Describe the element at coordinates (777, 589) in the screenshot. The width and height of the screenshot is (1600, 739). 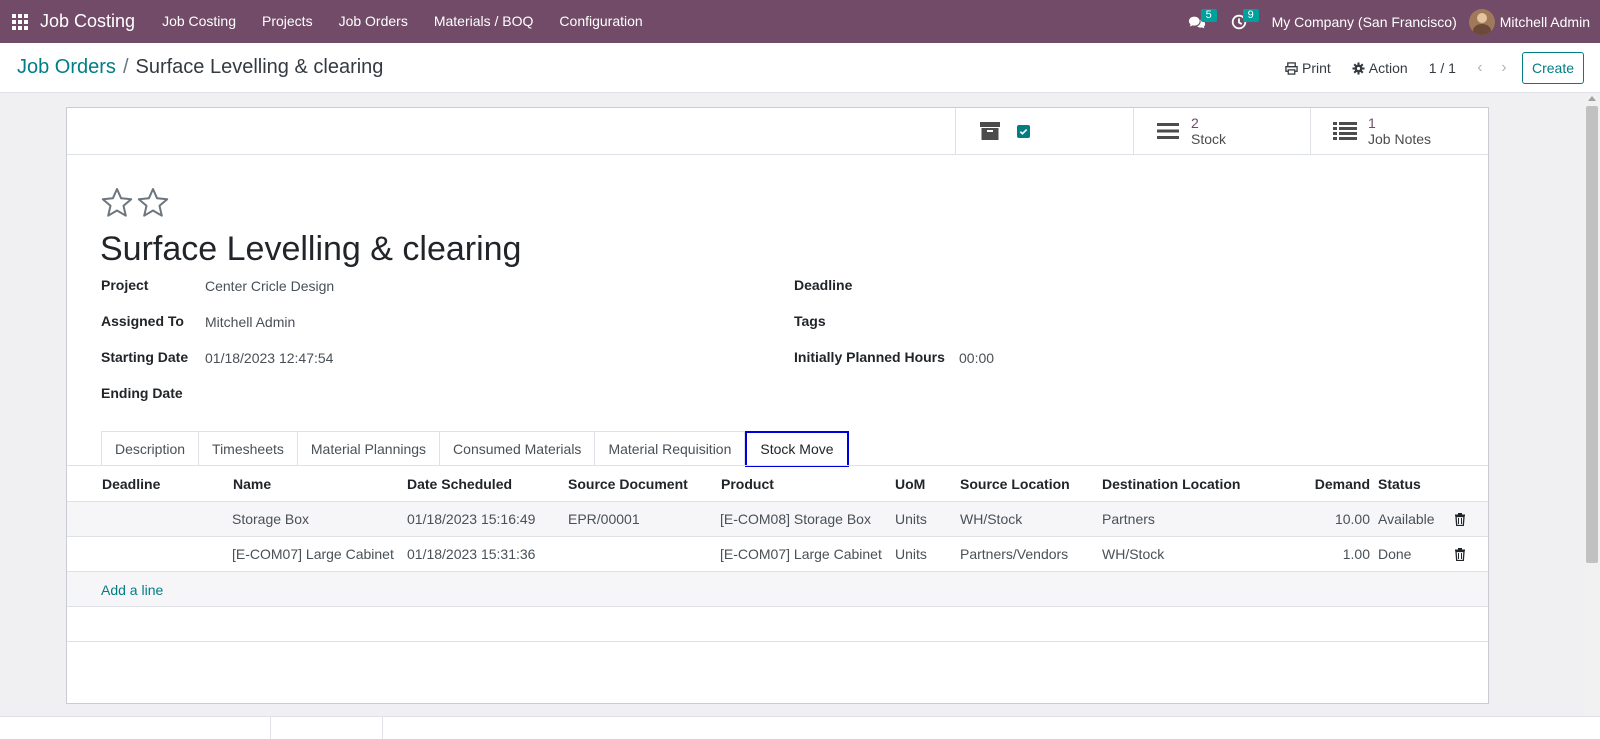
I see `add-line-row: Add a line` at that location.